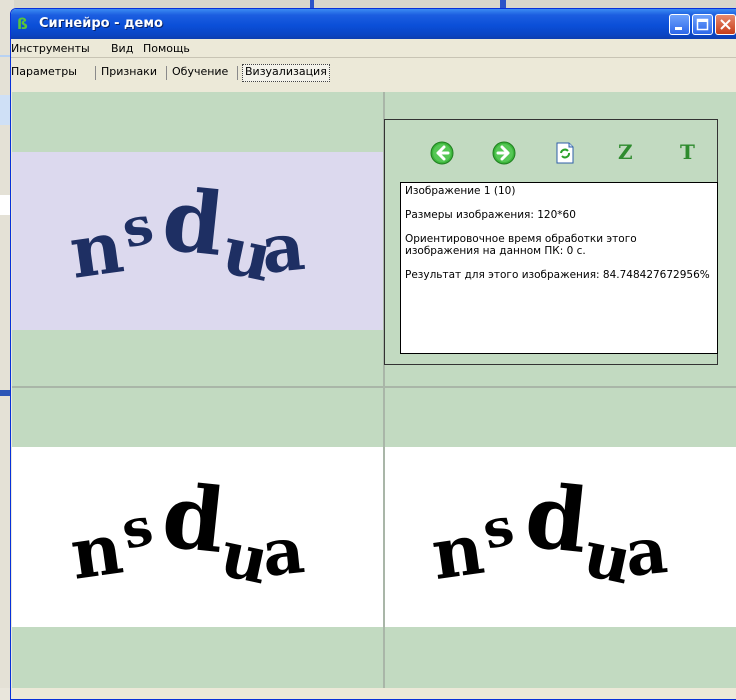 The height and width of the screenshot is (700, 736). I want to click on title-bar: ß Сигнейро - демо, so click(373, 24).